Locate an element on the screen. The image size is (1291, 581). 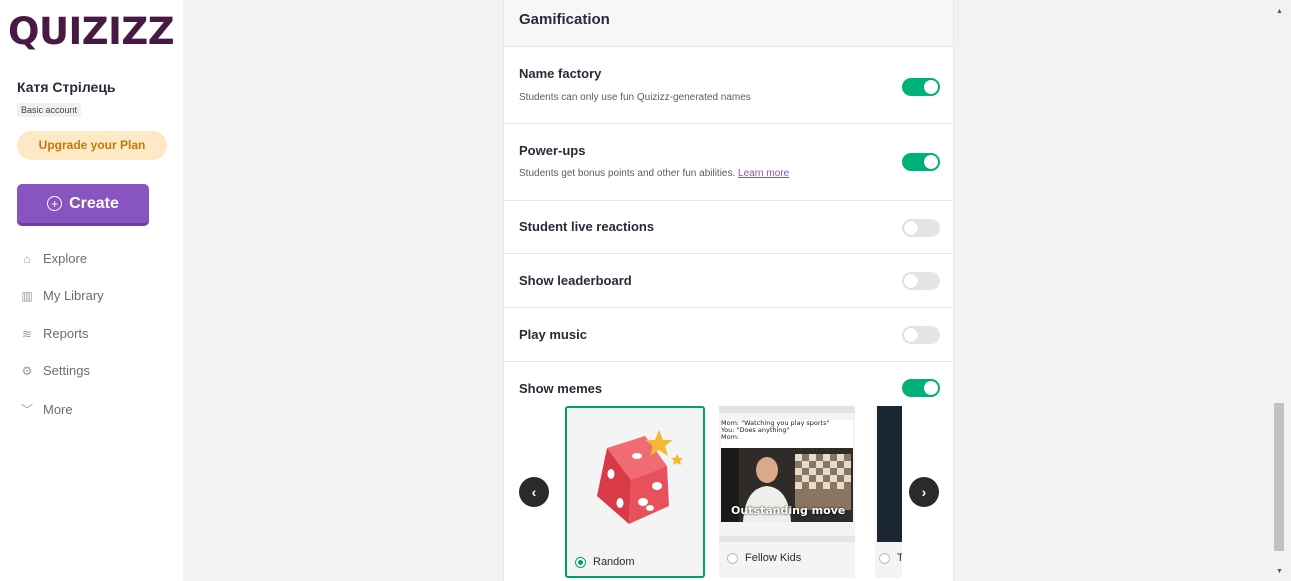
upgrade-plan-button: Upgrade your Plan is located at coordinates (92, 145).